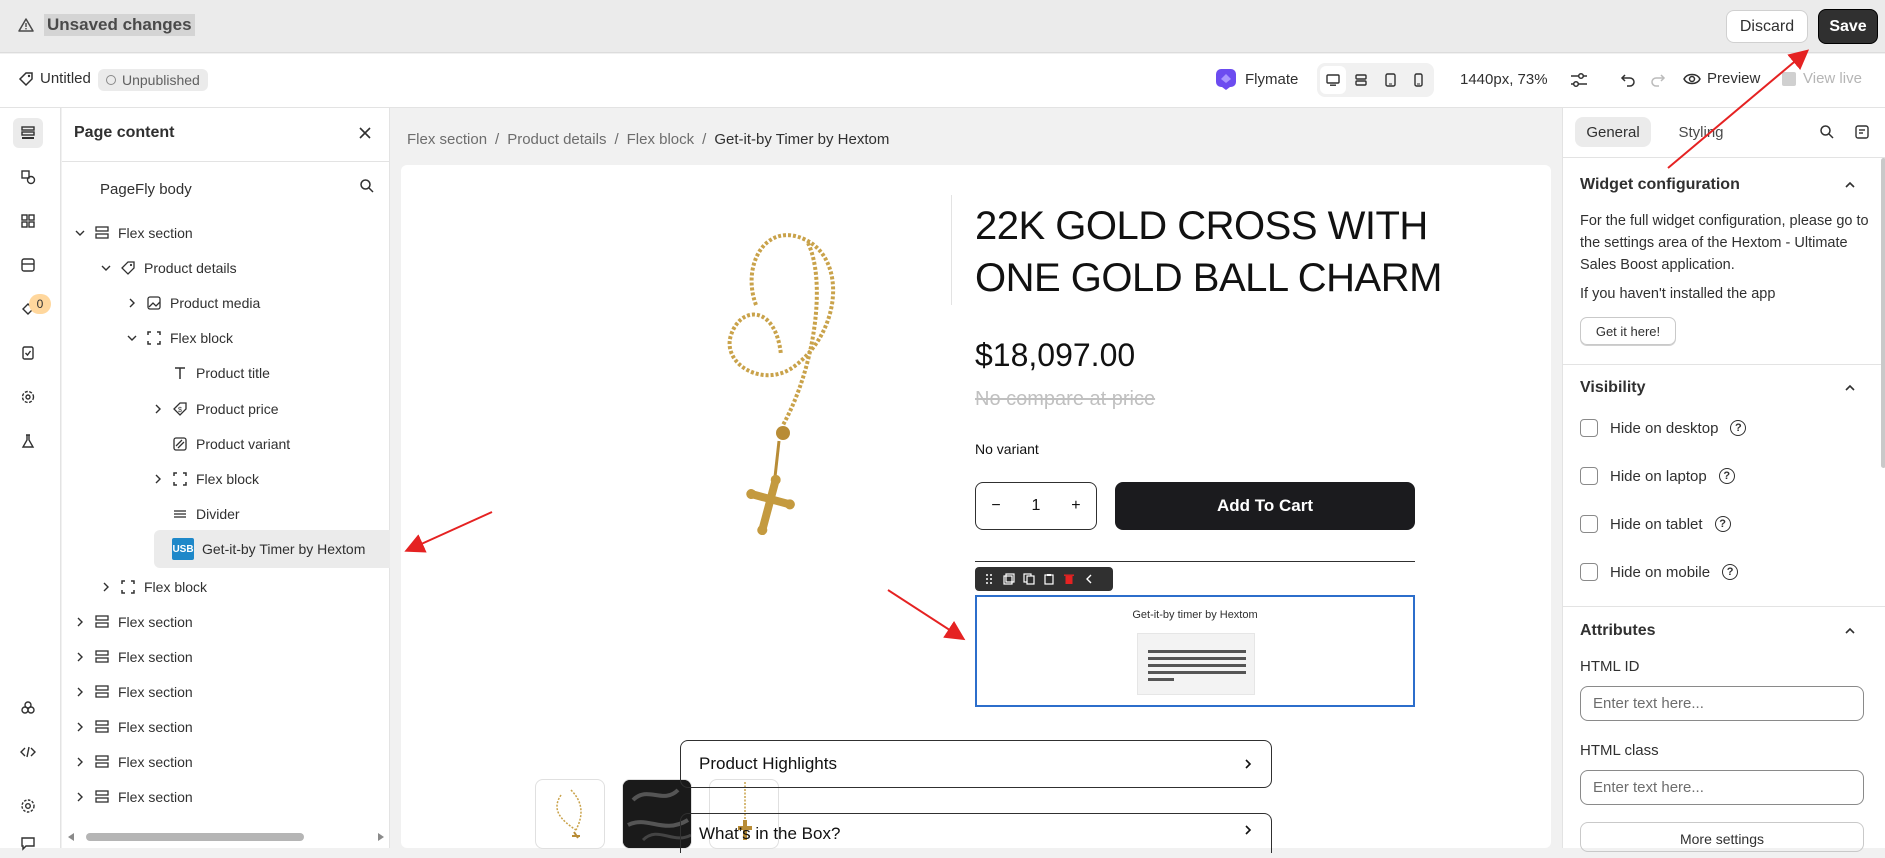  I want to click on breadcrumb-item: Flex block, so click(661, 139).